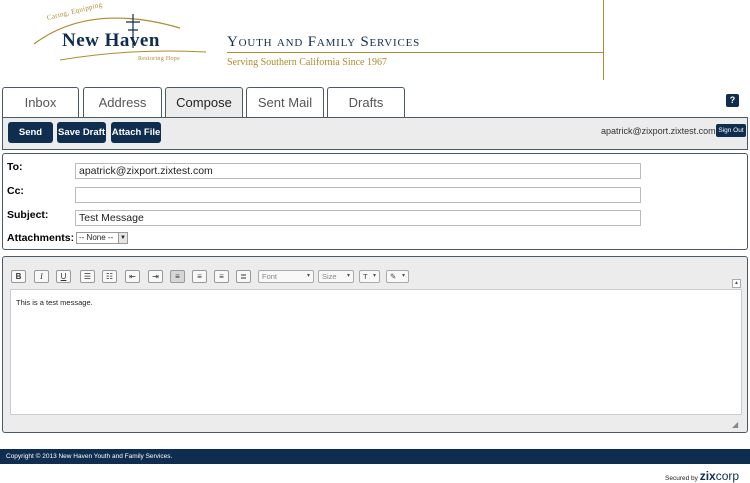 This screenshot has height=483, width=750. What do you see at coordinates (177, 276) in the screenshot?
I see `align-left-icon: ≡` at bounding box center [177, 276].